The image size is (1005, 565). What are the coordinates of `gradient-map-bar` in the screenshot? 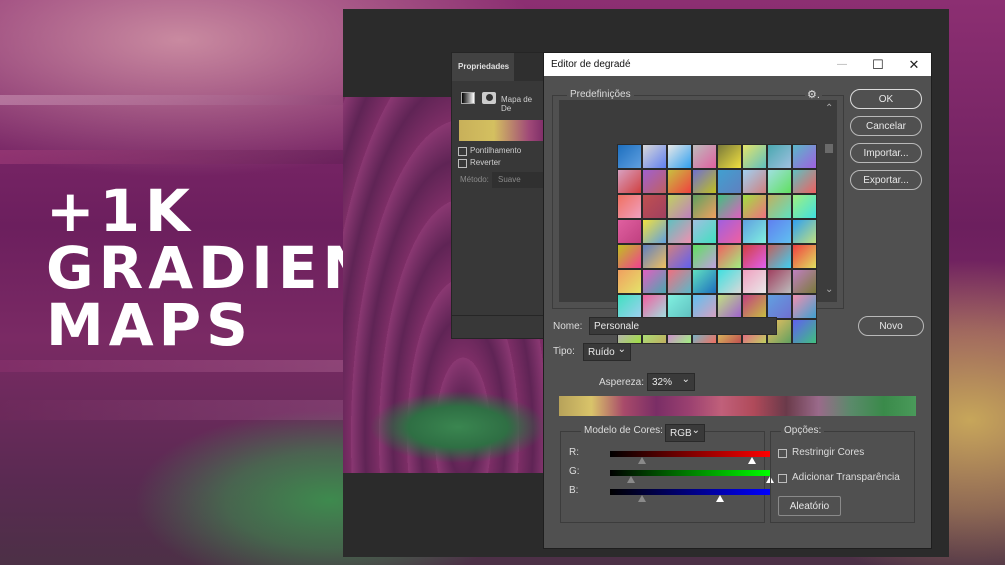 It's located at (502, 130).